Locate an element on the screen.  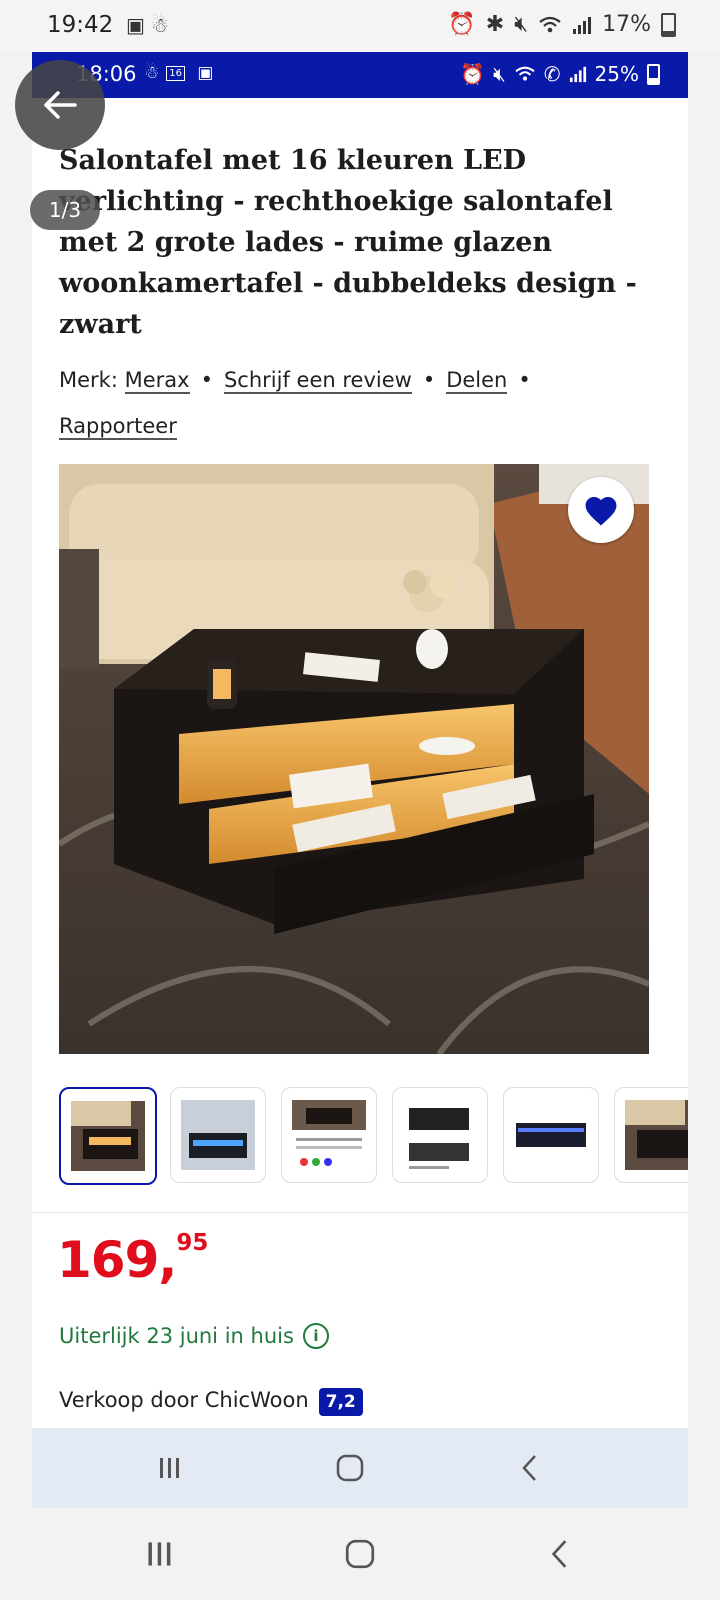
report-link: Rapporteer is located at coordinates (118, 427).